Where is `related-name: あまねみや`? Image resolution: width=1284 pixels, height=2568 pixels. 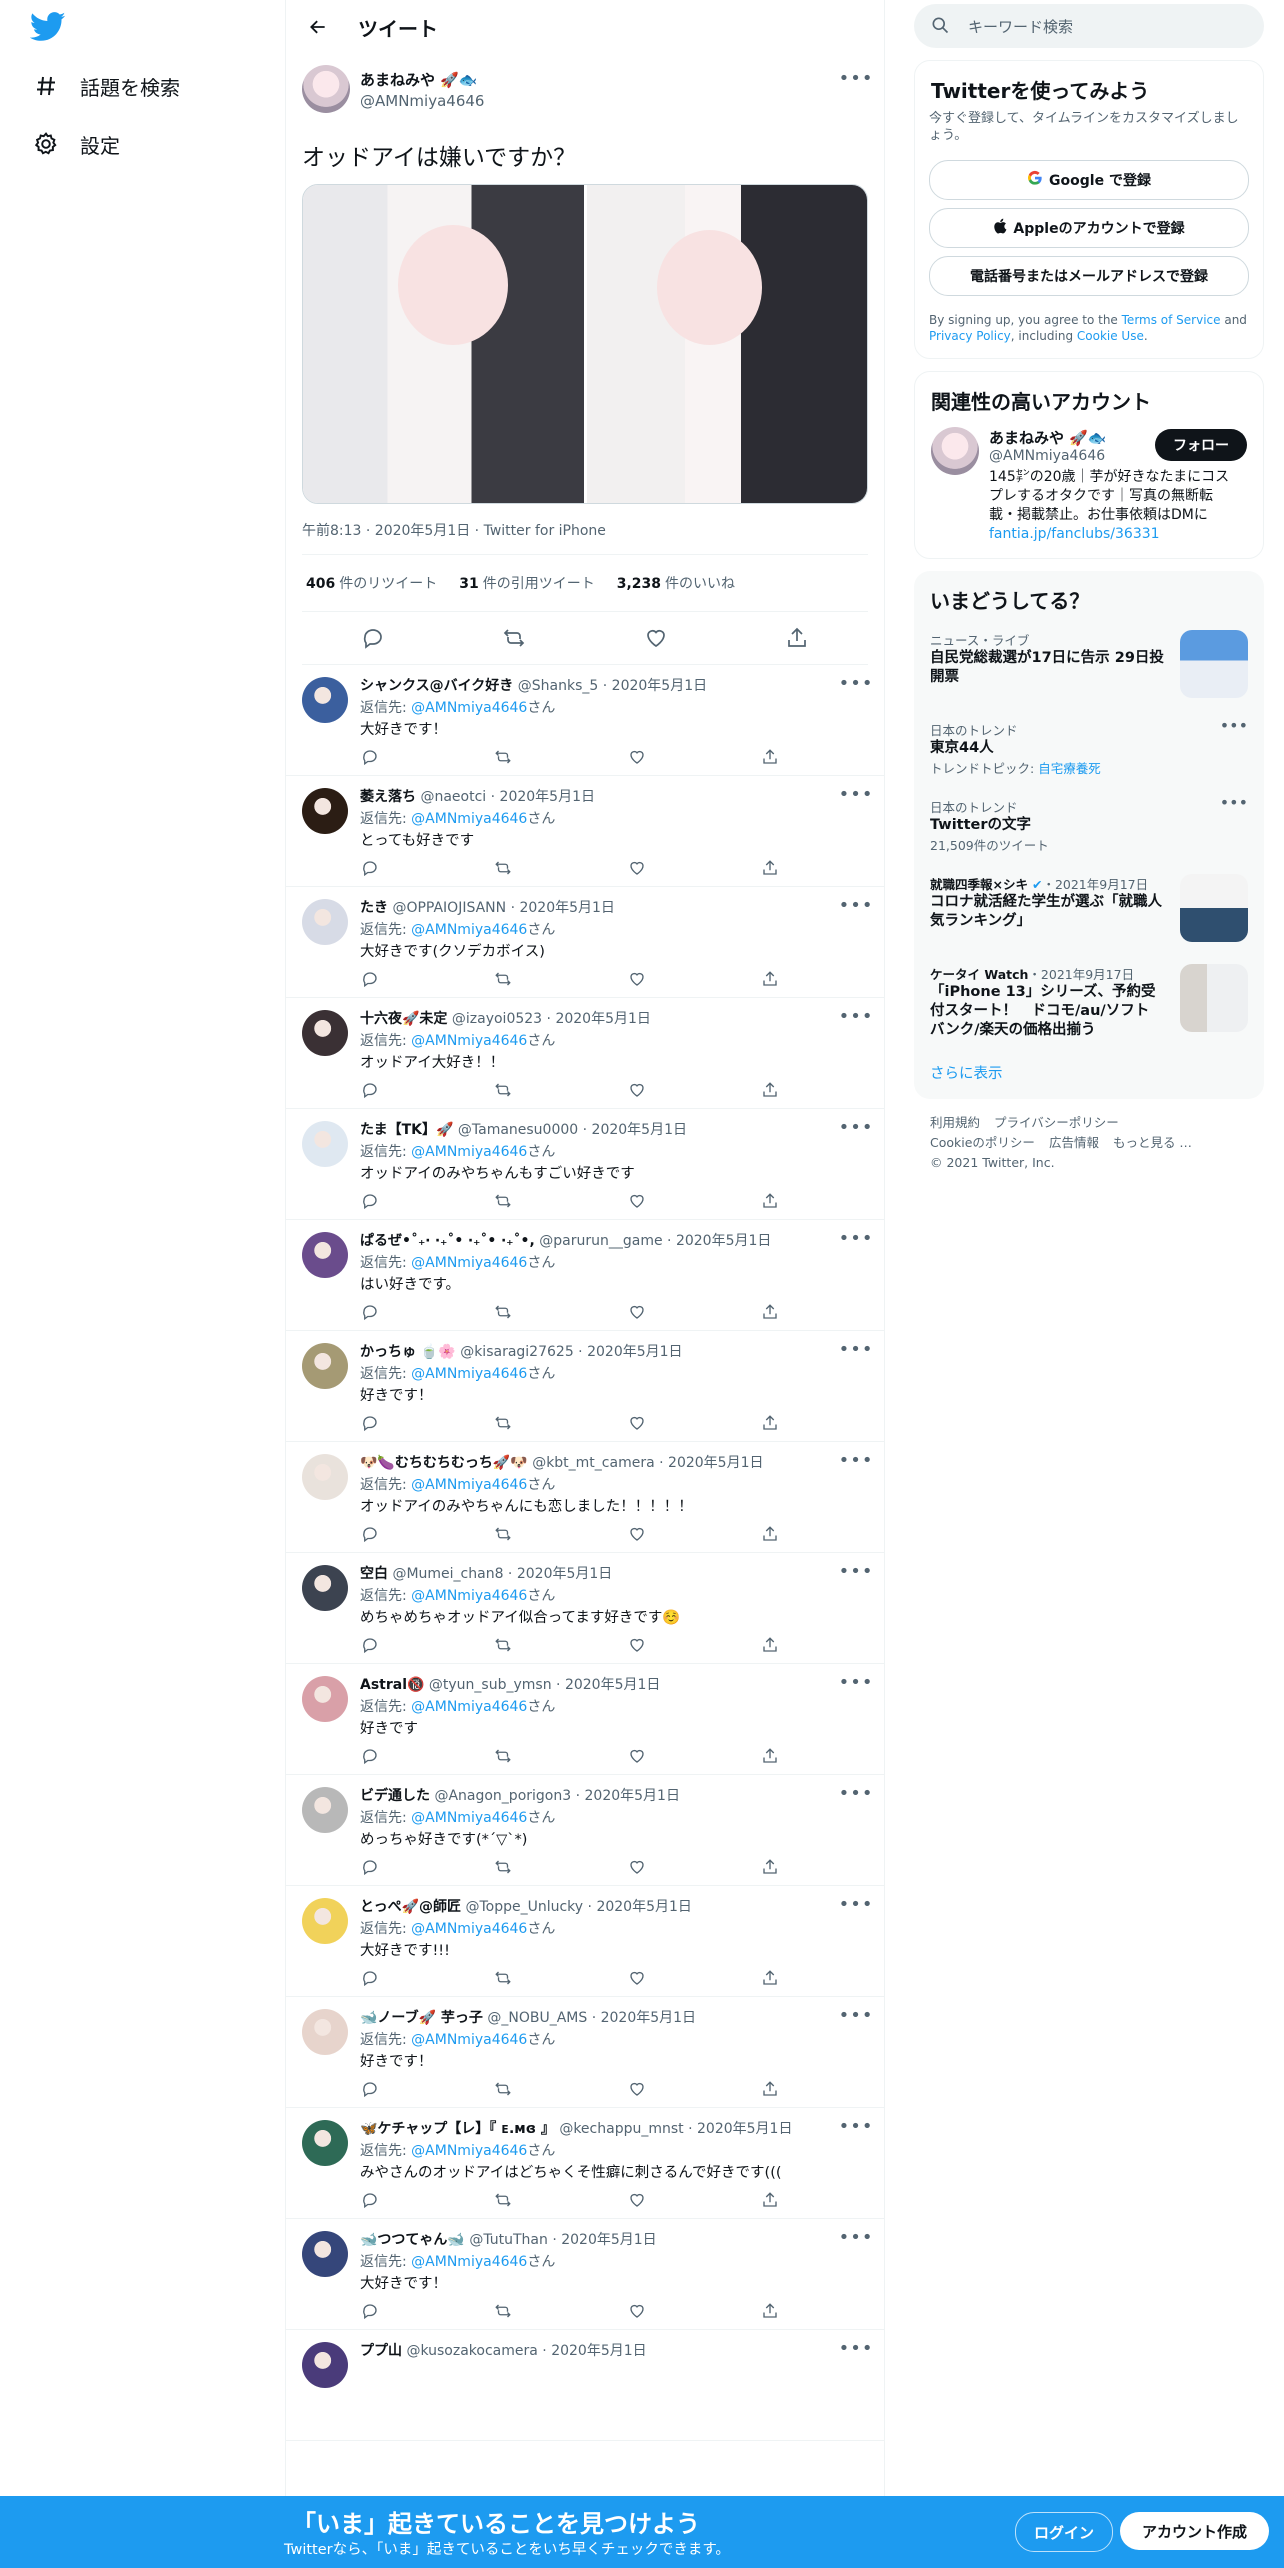 related-name: あまねみや is located at coordinates (1026, 438).